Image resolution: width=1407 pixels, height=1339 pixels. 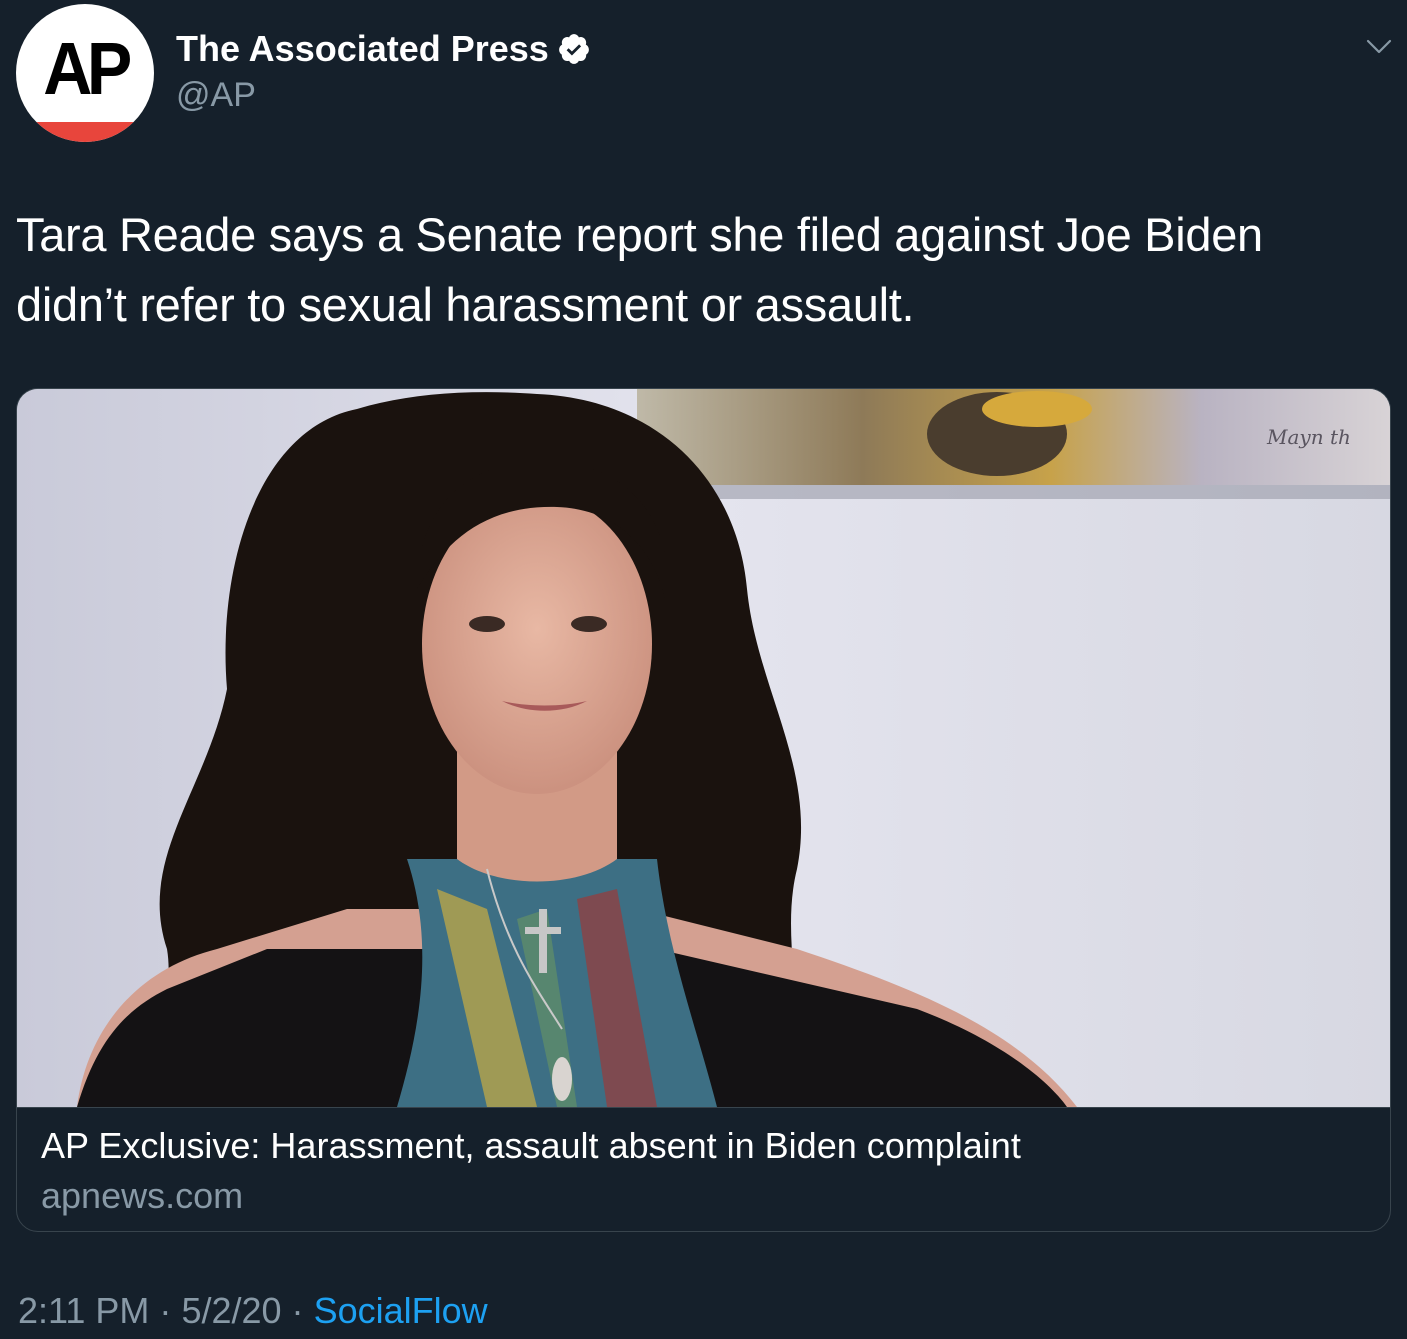 I want to click on tweet-time: 2:11 PM, so click(x=83, y=1310).